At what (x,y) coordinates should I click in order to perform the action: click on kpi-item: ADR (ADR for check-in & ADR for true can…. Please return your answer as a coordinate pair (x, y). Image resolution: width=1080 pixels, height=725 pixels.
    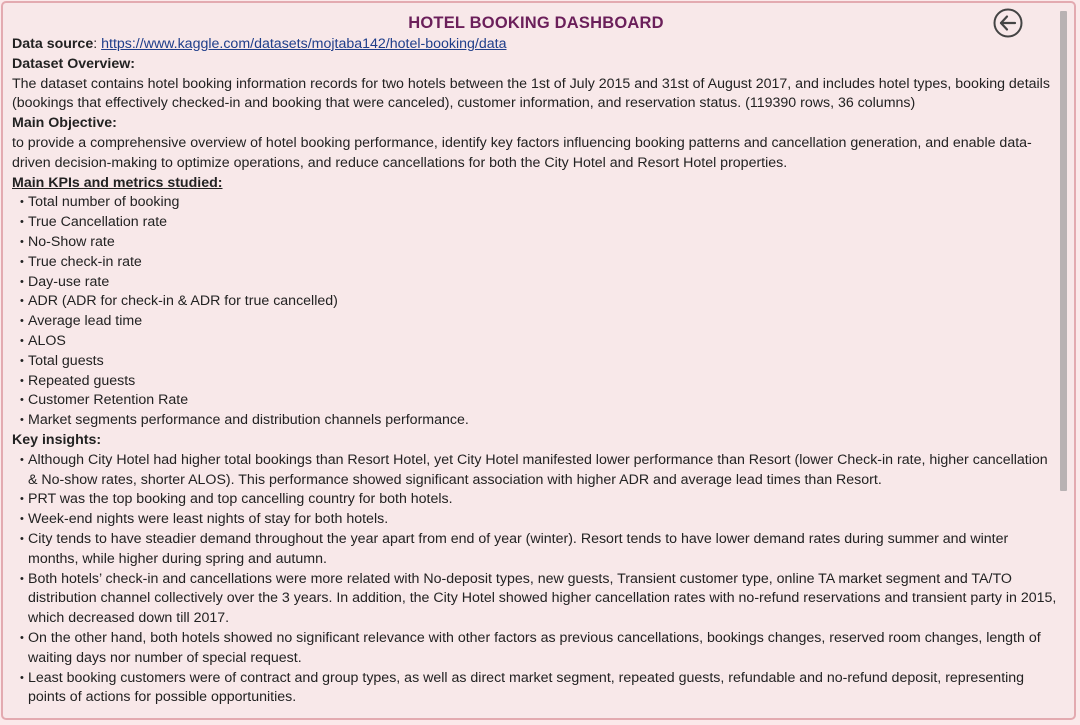
    Looking at the image, I should click on (540, 302).